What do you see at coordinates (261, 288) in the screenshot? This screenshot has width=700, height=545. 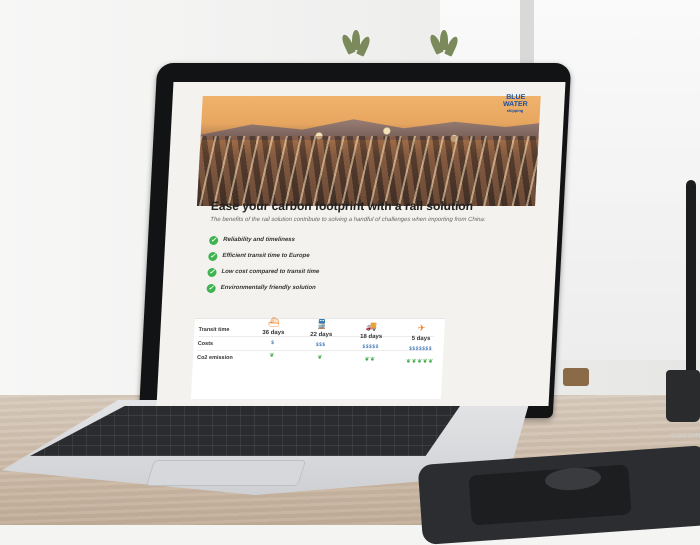 I see `list-item: ✓ Environmentally friendly solution` at bounding box center [261, 288].